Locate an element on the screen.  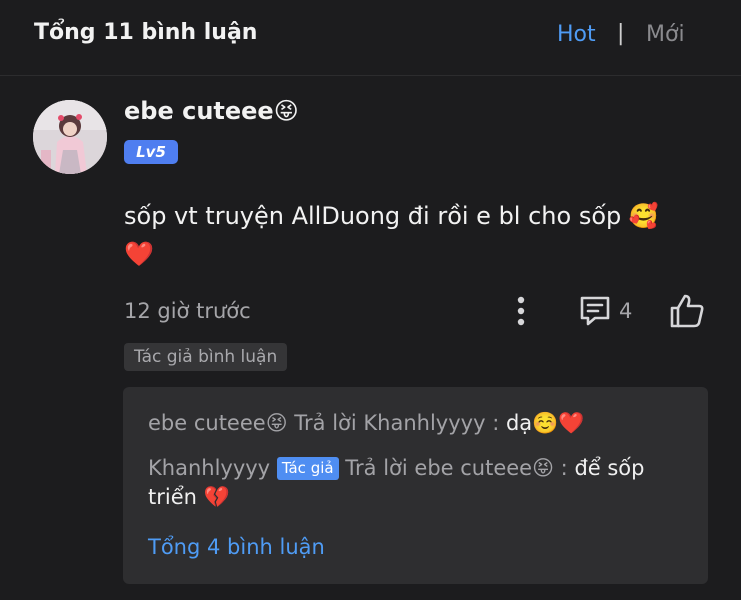
avatar-image is located at coordinates (70, 137).